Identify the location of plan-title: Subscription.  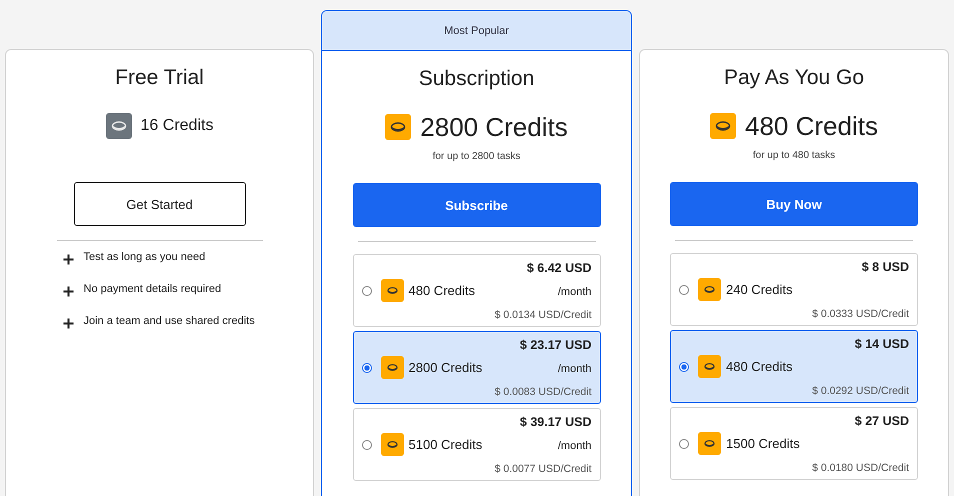
(476, 79).